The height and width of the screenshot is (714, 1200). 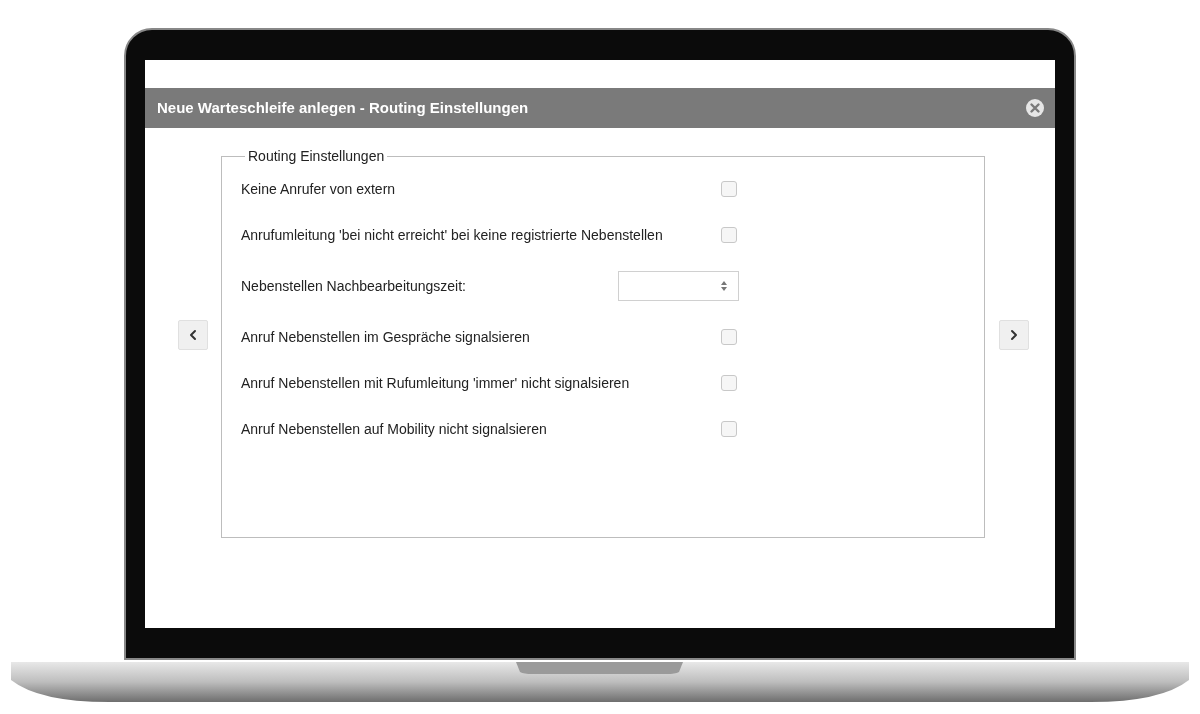 What do you see at coordinates (319, 189) in the screenshot?
I see `option-label: Keine Anrufer von extern` at bounding box center [319, 189].